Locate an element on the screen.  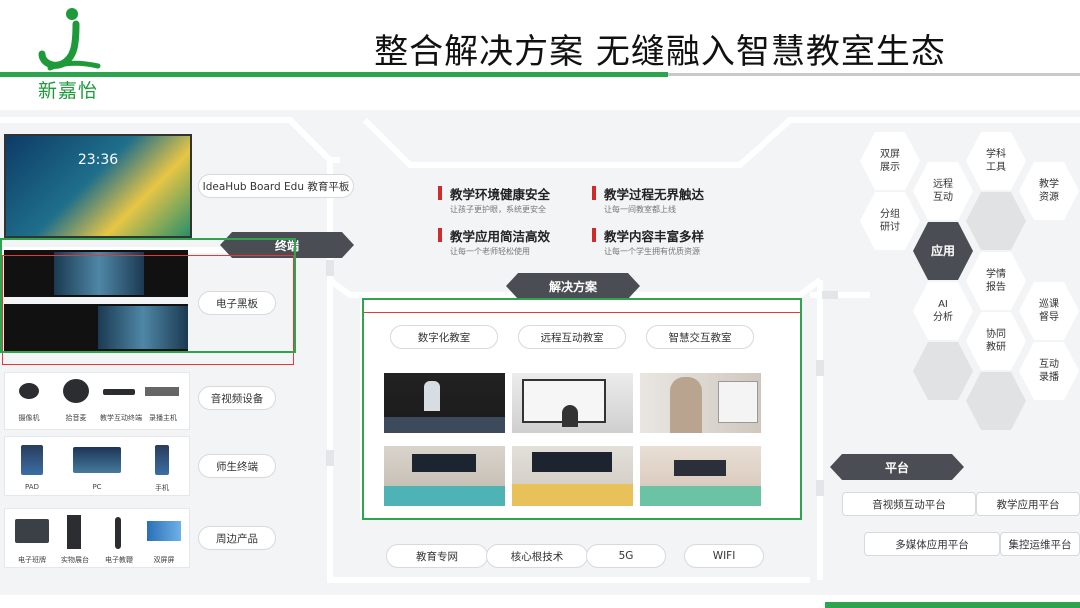
smart-classroom-photo is located at coordinates (700, 403).